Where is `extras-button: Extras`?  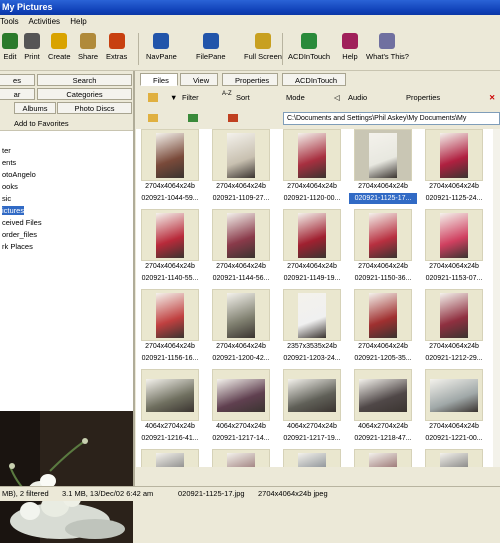 extras-button: Extras is located at coordinates (116, 47).